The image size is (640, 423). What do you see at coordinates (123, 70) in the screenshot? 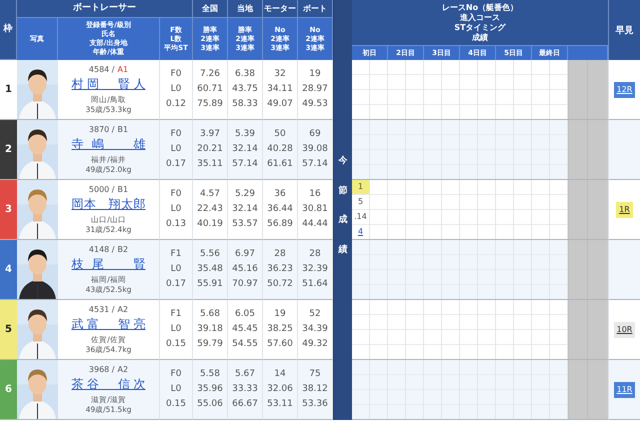
I see `racer-grade: A1` at bounding box center [123, 70].